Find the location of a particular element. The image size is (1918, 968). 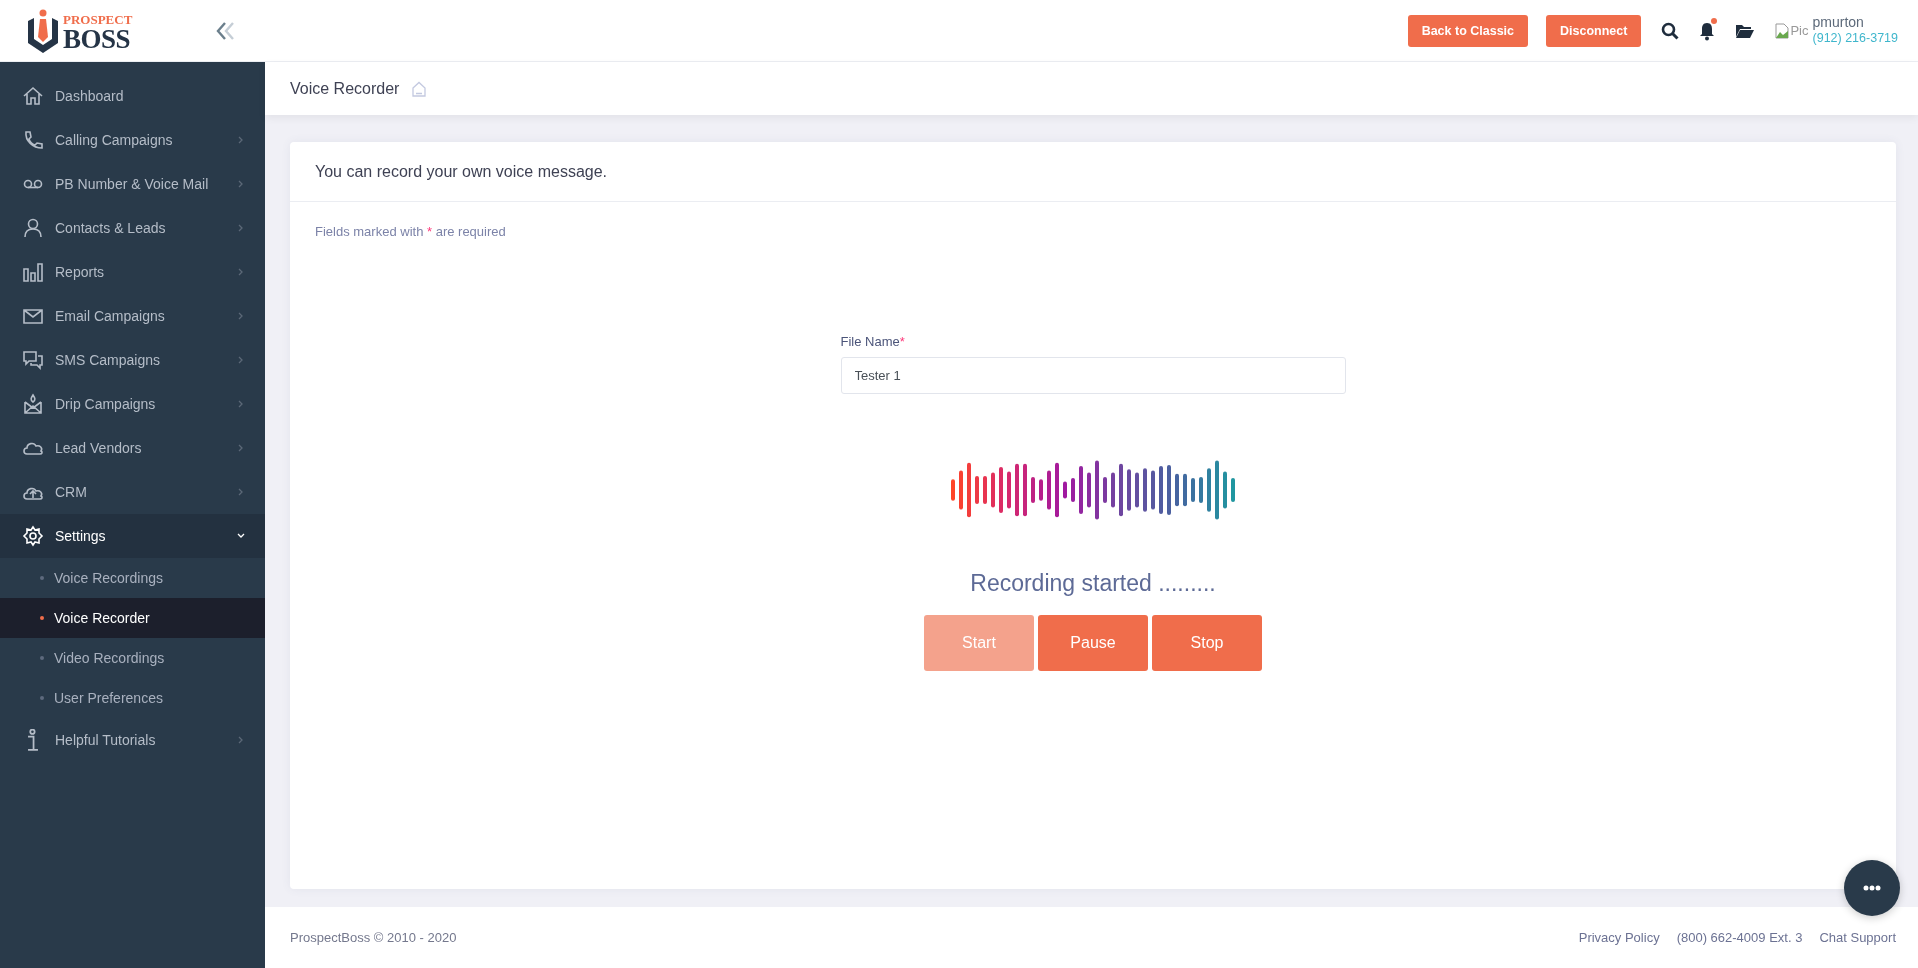

logo-wordmark-top: PROSPECT is located at coordinates (98, 19).